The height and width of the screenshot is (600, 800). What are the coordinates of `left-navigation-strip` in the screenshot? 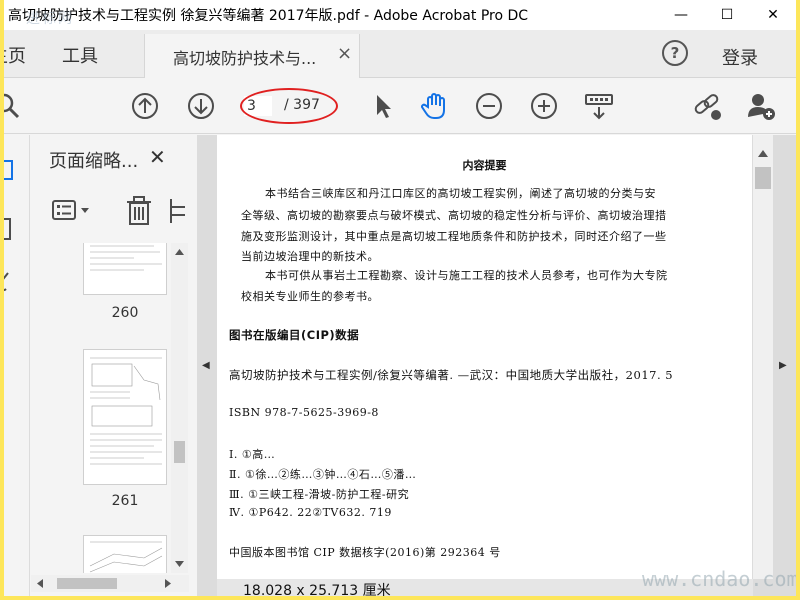 It's located at (17, 365).